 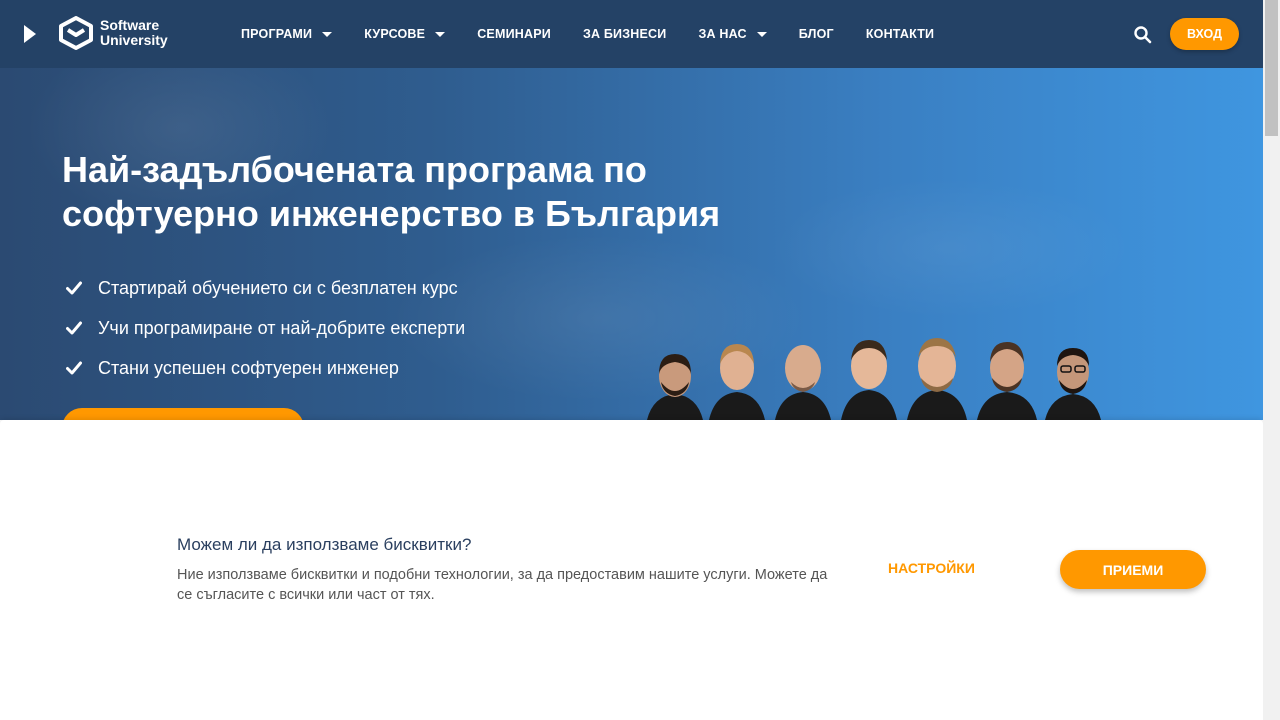 What do you see at coordinates (395, 34) in the screenshot?
I see `nav-item-label: КУРСОВЕ` at bounding box center [395, 34].